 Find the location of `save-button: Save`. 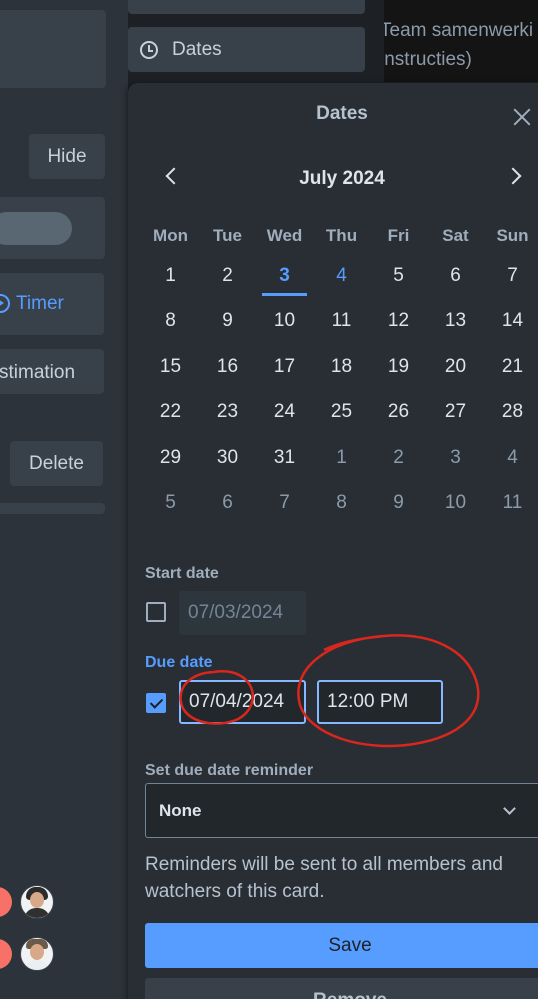

save-button: Save is located at coordinates (341, 945).